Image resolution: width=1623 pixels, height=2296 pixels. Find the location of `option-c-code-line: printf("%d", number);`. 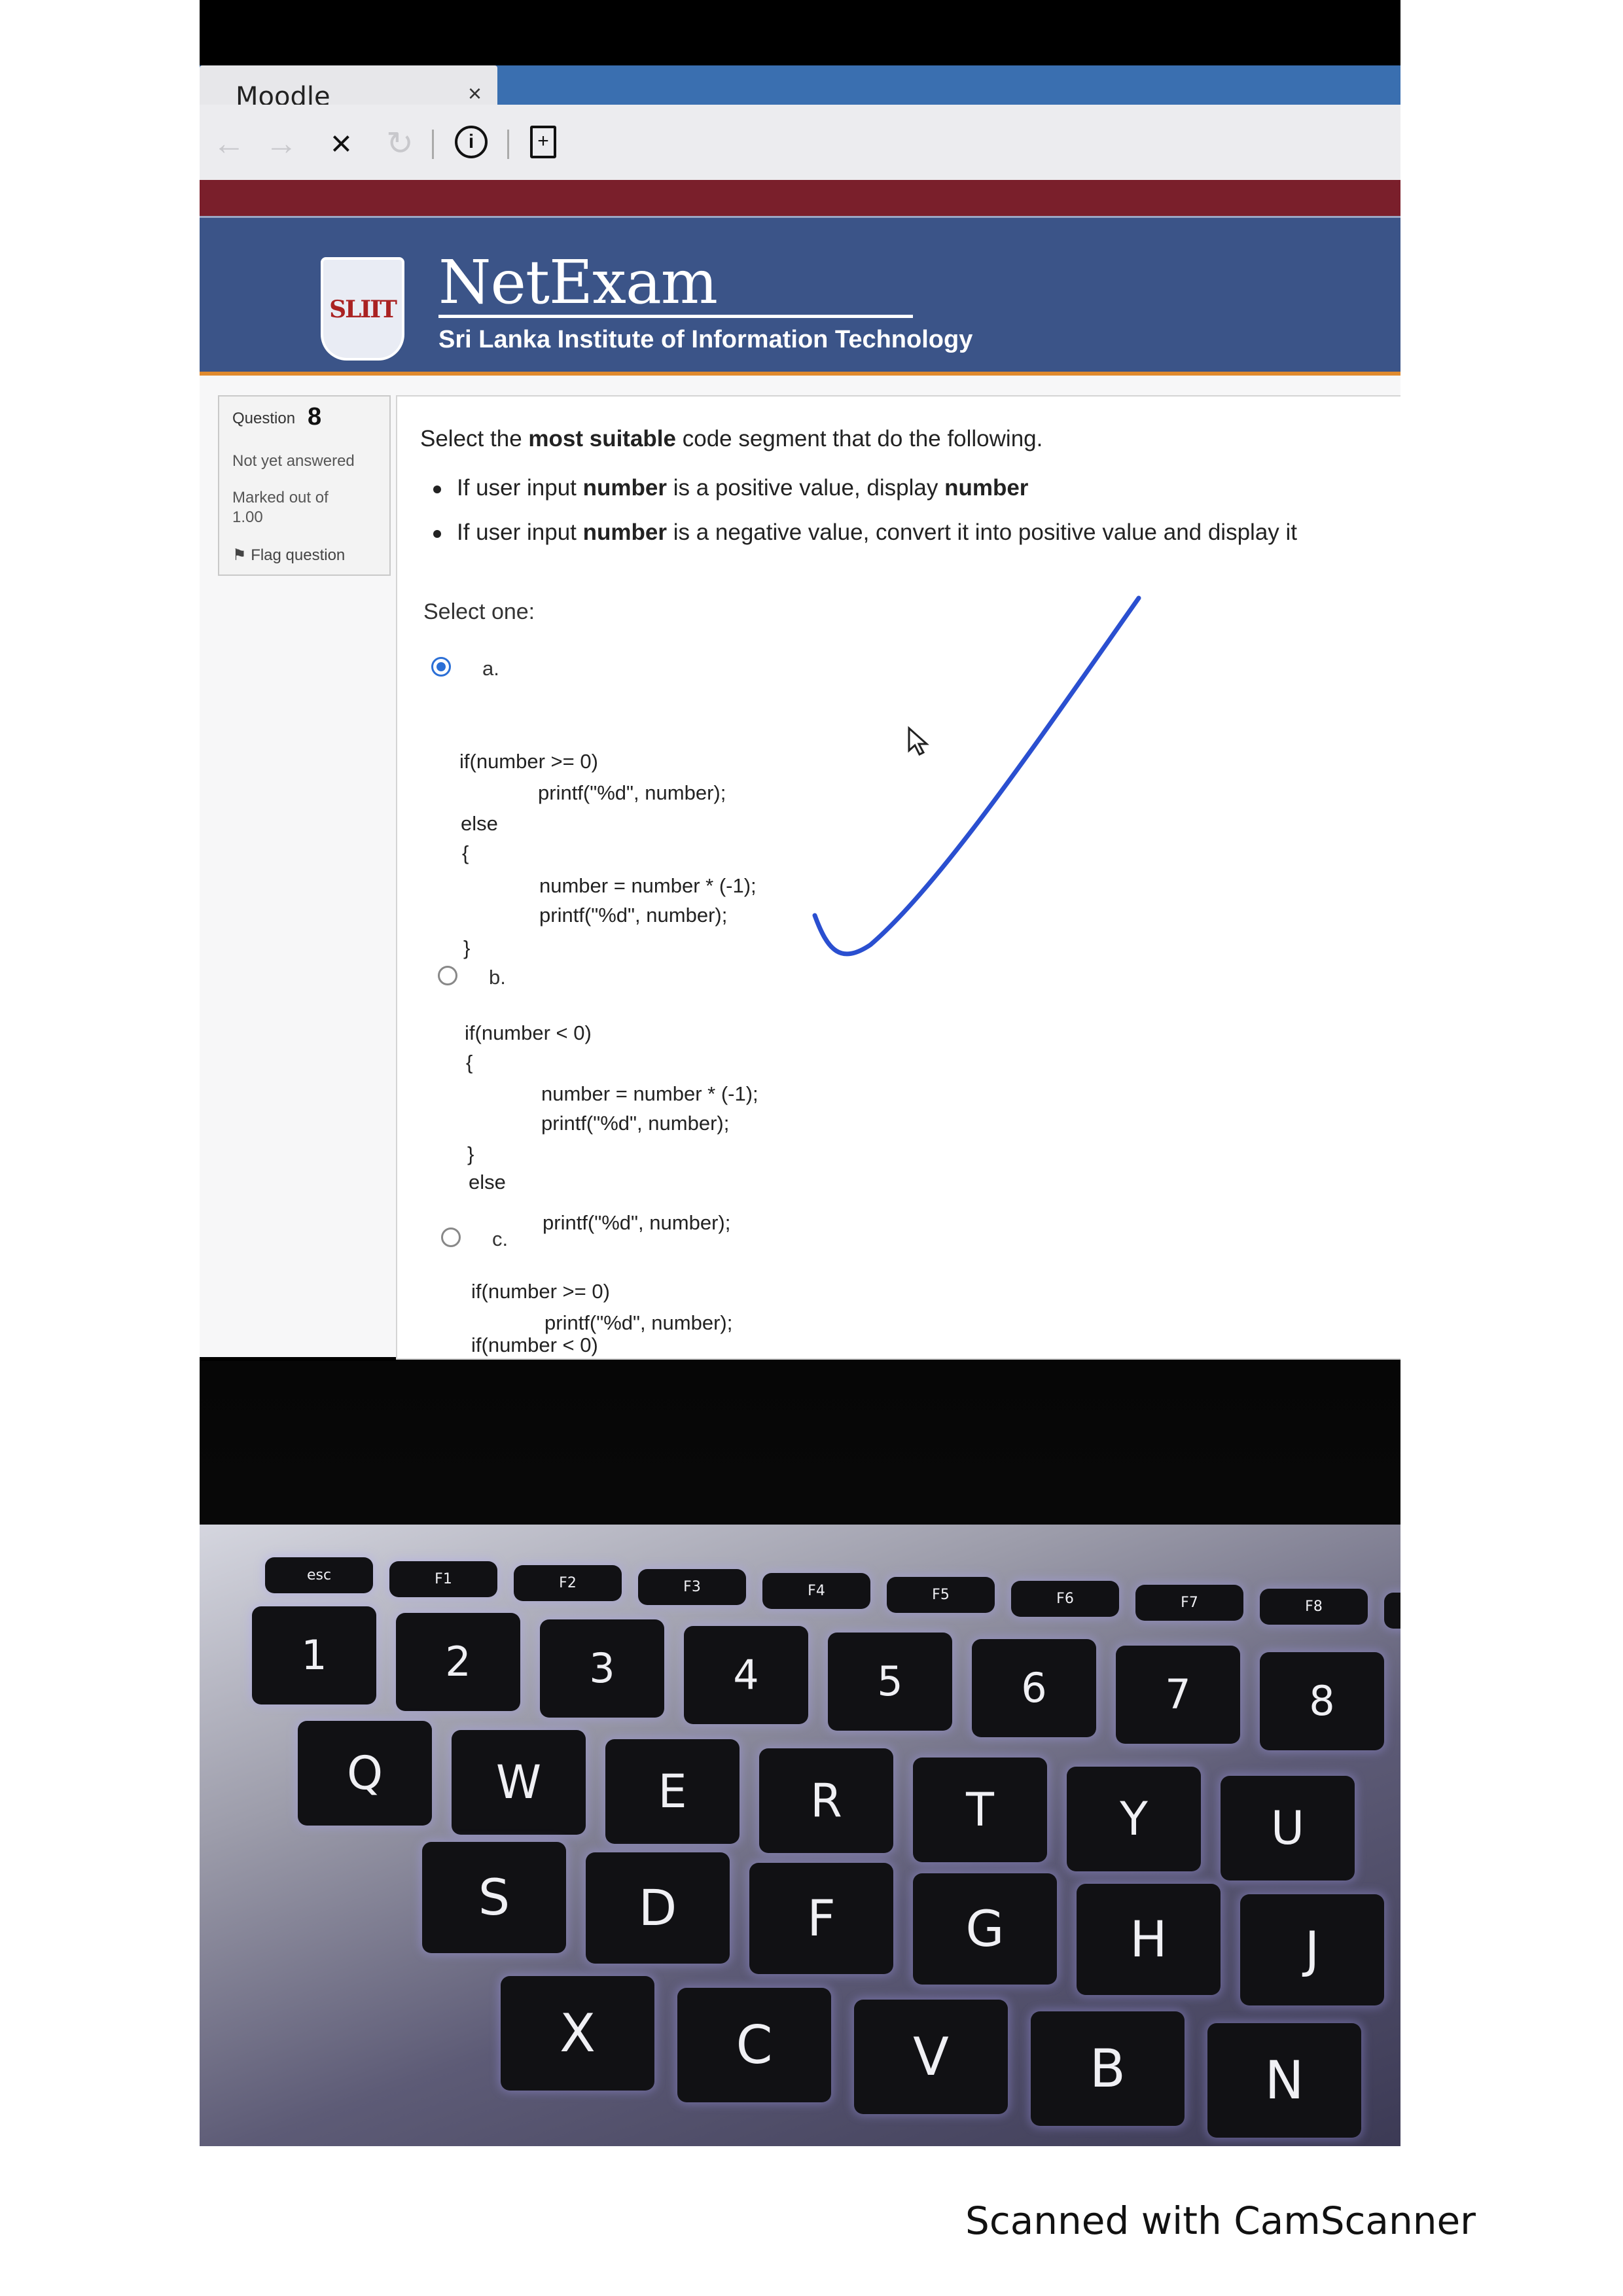

option-c-code-line: printf("%d", number); is located at coordinates (638, 1322).